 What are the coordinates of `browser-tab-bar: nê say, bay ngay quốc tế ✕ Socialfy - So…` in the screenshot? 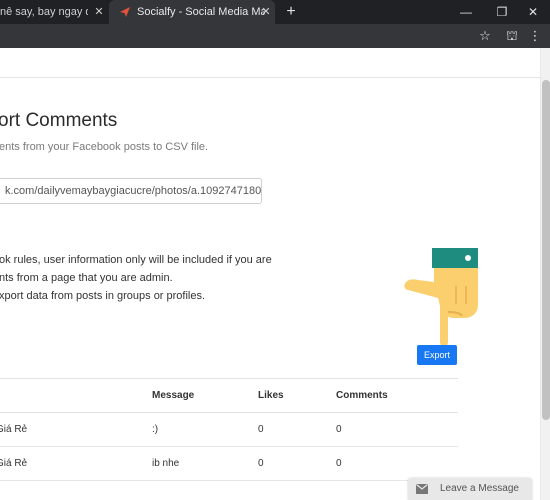 It's located at (275, 12).